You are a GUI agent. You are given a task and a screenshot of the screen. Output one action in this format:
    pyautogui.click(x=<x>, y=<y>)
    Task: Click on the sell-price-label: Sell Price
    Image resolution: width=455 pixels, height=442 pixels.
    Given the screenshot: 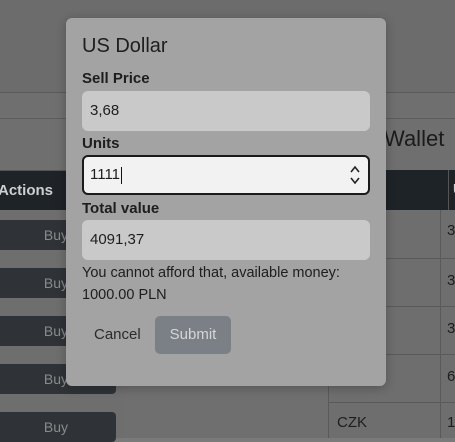 What is the action you would take?
    pyautogui.click(x=116, y=78)
    